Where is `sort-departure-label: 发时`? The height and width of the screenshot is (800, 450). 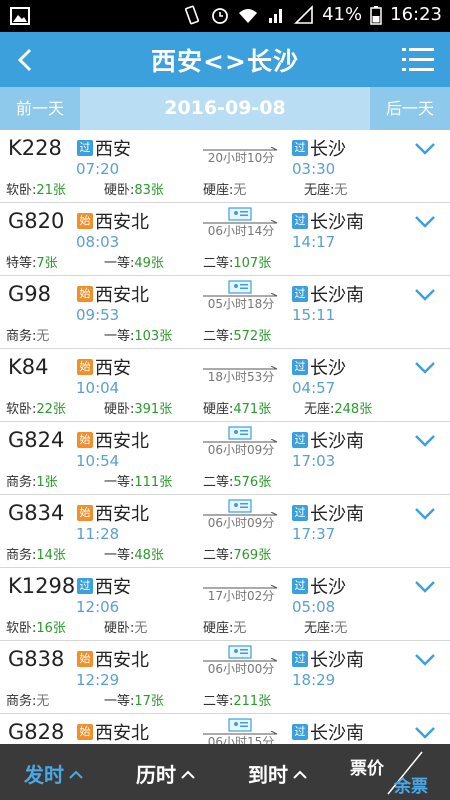 sort-departure-label: 发时 is located at coordinates (44, 775).